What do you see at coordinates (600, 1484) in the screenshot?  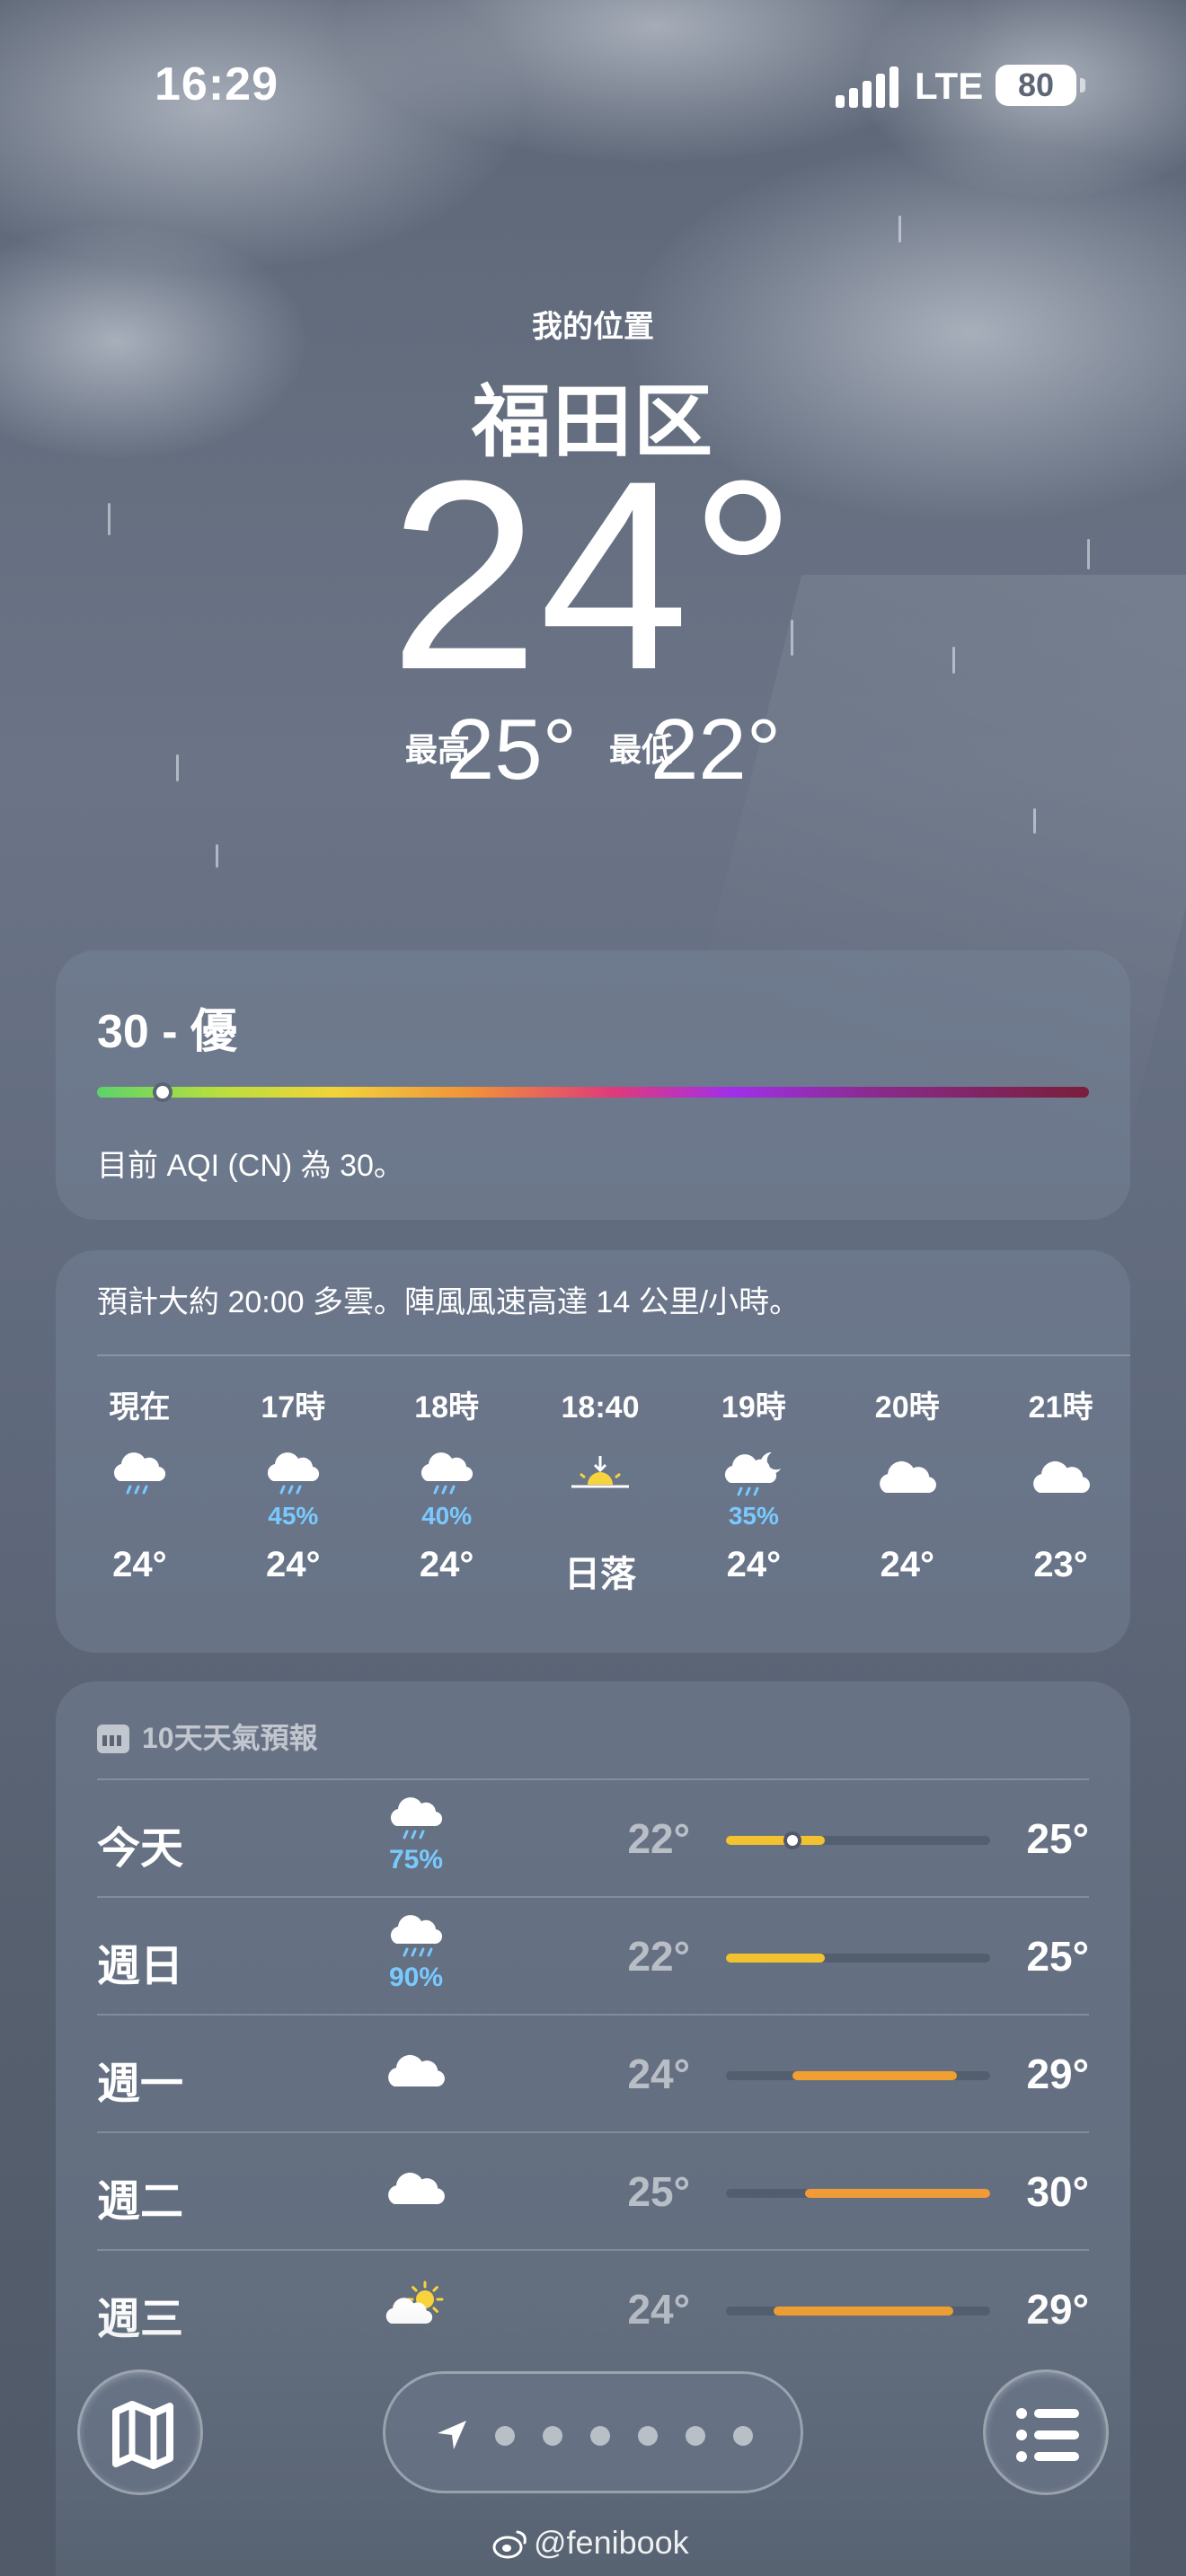 I see `sunset-icon` at bounding box center [600, 1484].